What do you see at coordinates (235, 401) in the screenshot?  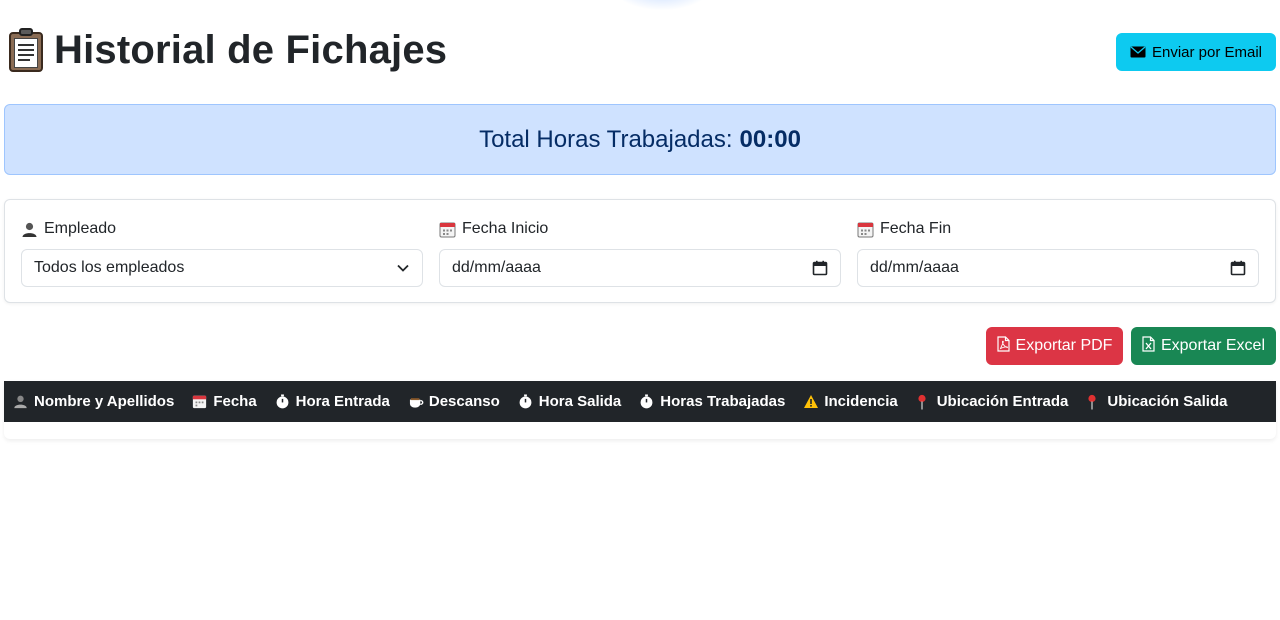 I see `column-header-label: Fecha` at bounding box center [235, 401].